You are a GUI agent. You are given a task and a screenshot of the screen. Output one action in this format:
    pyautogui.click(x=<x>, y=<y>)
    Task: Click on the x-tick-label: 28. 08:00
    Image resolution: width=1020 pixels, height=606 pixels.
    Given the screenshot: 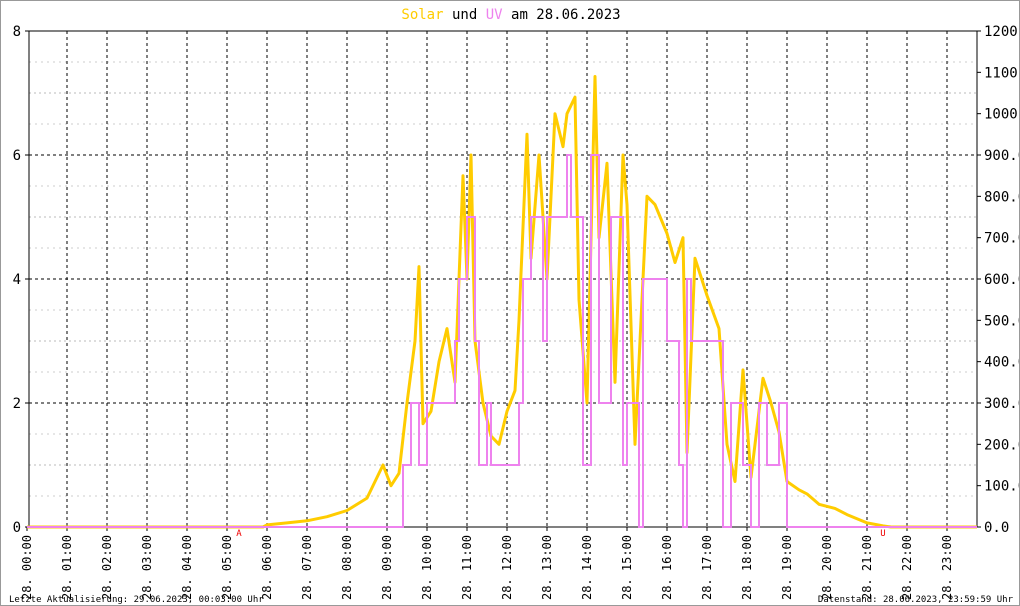 What is the action you would take?
    pyautogui.click(x=347, y=567)
    